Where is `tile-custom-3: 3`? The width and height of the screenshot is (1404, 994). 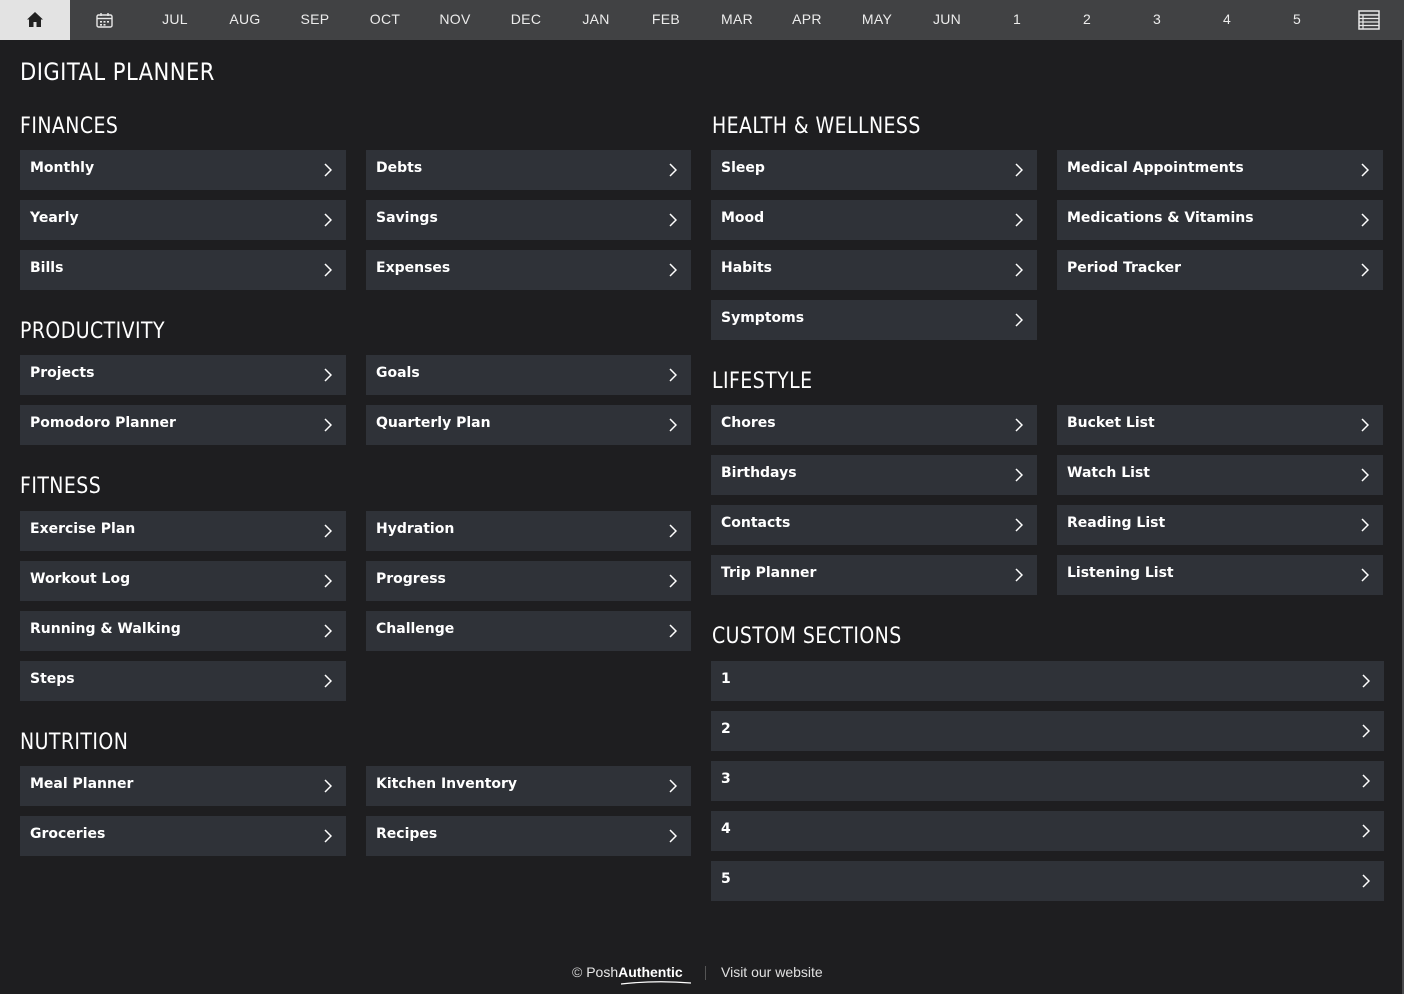
tile-custom-3: 3 is located at coordinates (1047, 781).